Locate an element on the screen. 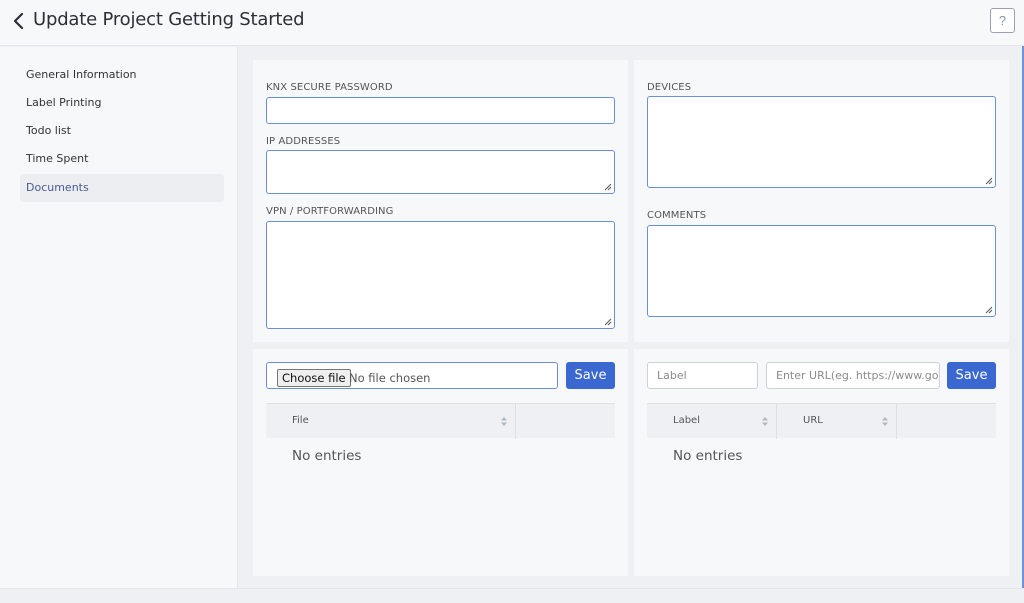 This screenshot has width=1024, height=603. vpn-portforwarding-label: VPN / PORTFORWARDING is located at coordinates (330, 211).